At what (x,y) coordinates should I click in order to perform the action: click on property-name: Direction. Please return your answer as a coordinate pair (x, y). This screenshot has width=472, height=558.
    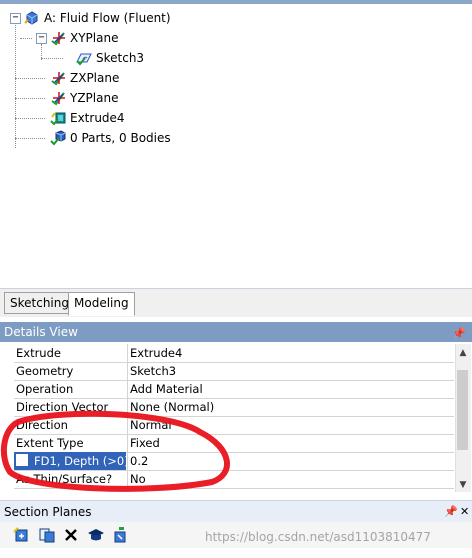
    Looking at the image, I should click on (42, 425).